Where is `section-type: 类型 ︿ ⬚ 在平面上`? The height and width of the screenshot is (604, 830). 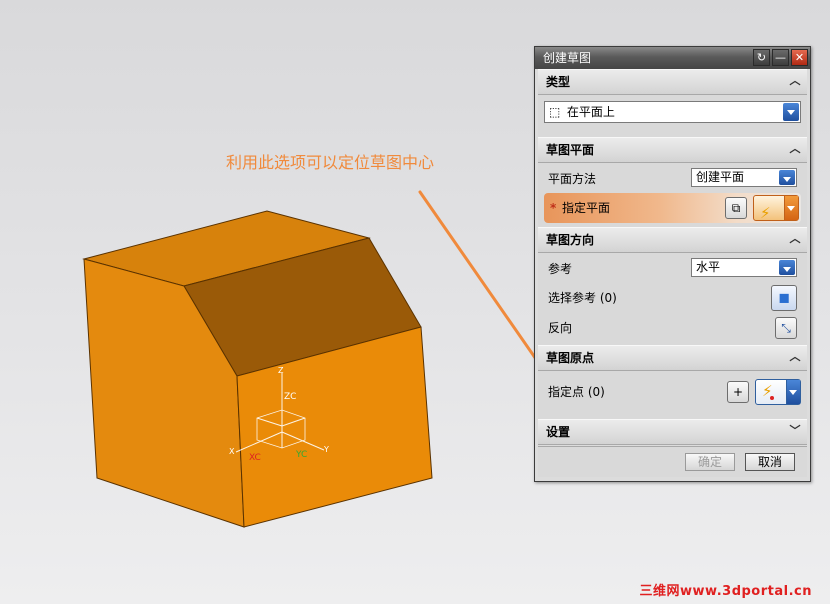 section-type: 类型 ︿ ⬚ 在平面上 is located at coordinates (672, 103).